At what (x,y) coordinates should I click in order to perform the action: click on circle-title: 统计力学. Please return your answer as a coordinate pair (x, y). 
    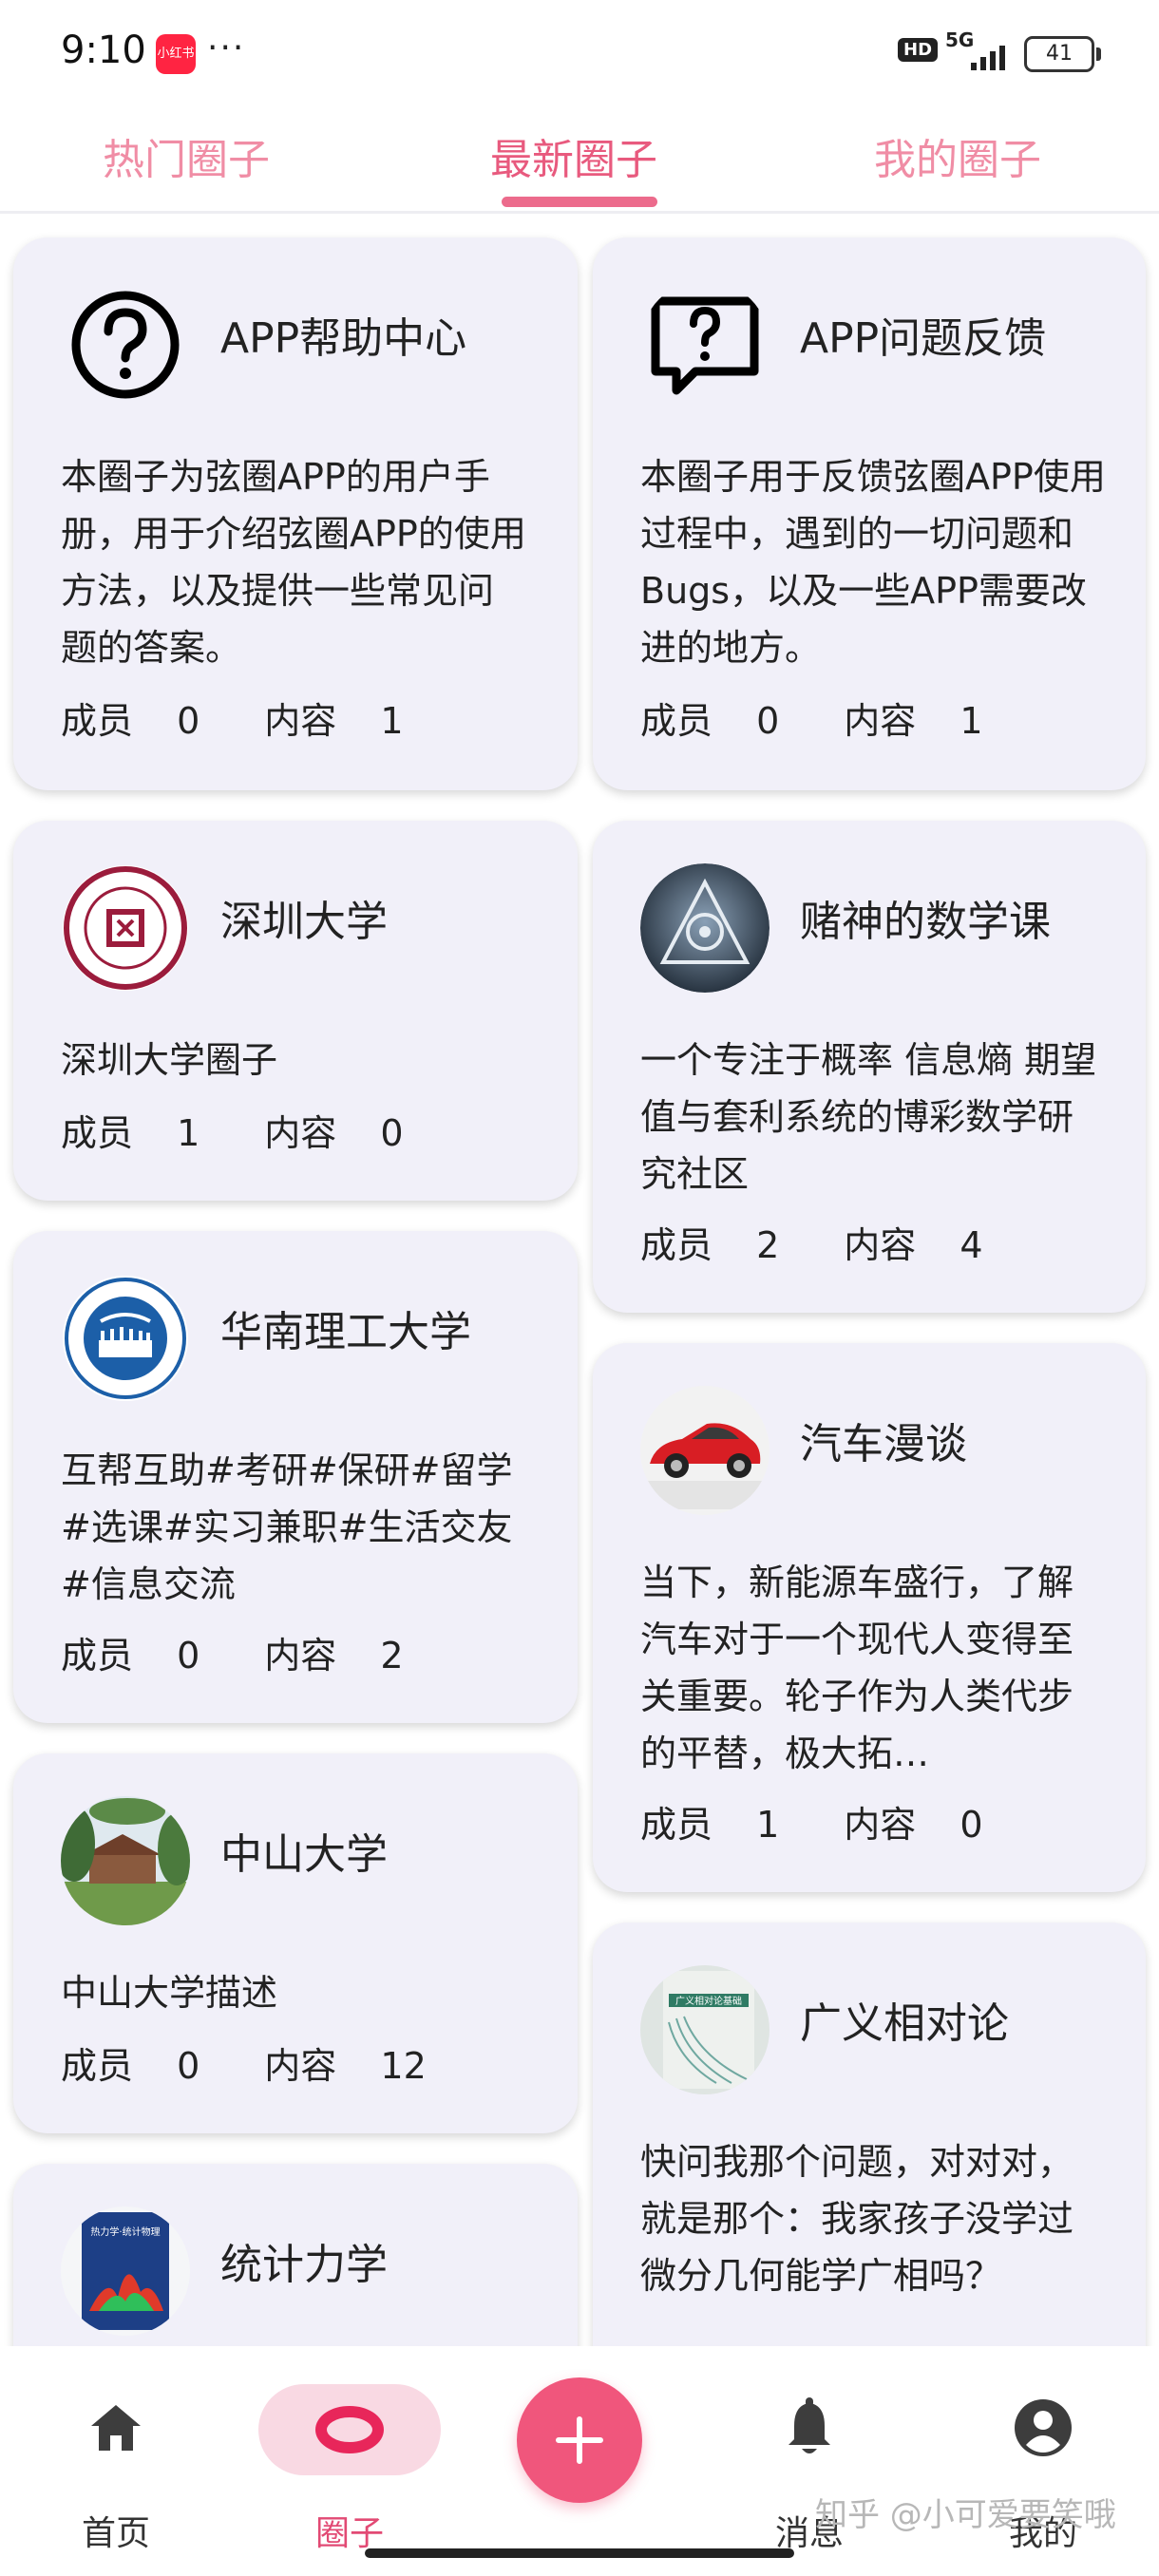
    Looking at the image, I should click on (304, 2265).